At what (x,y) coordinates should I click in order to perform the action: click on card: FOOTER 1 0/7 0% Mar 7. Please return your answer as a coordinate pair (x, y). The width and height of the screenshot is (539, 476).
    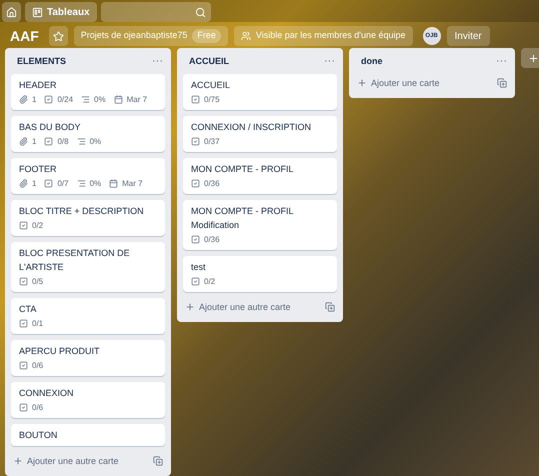
    Looking at the image, I should click on (88, 176).